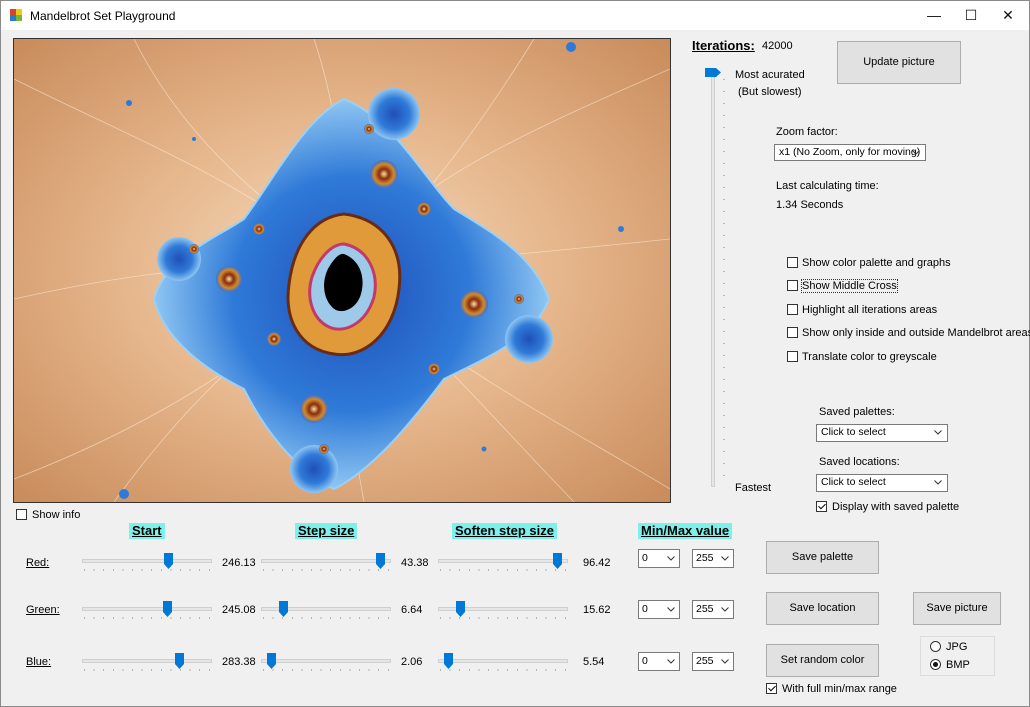  What do you see at coordinates (326, 531) in the screenshot?
I see `step-size-header: Step size` at bounding box center [326, 531].